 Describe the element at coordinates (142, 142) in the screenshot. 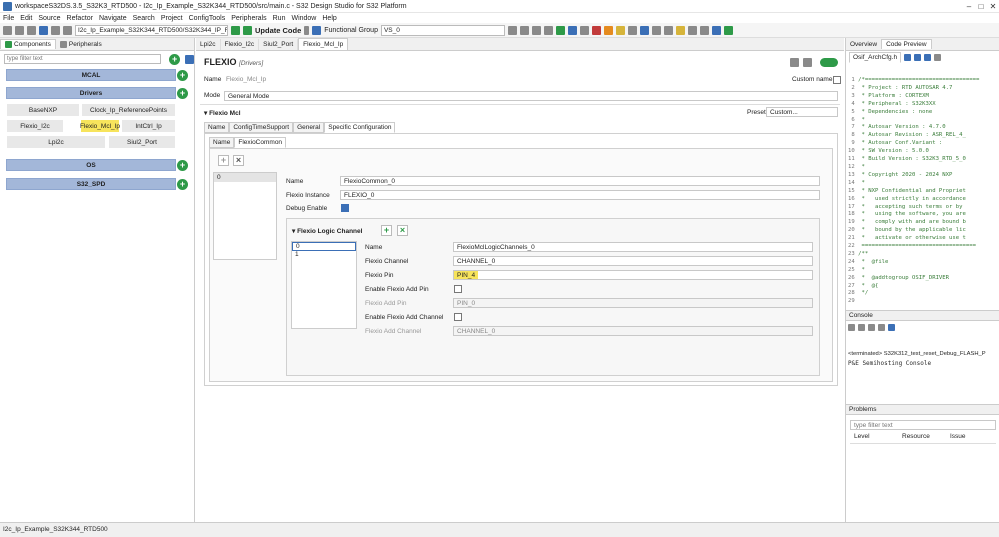

I see `component-siul2-port: Siul2_Port` at that location.